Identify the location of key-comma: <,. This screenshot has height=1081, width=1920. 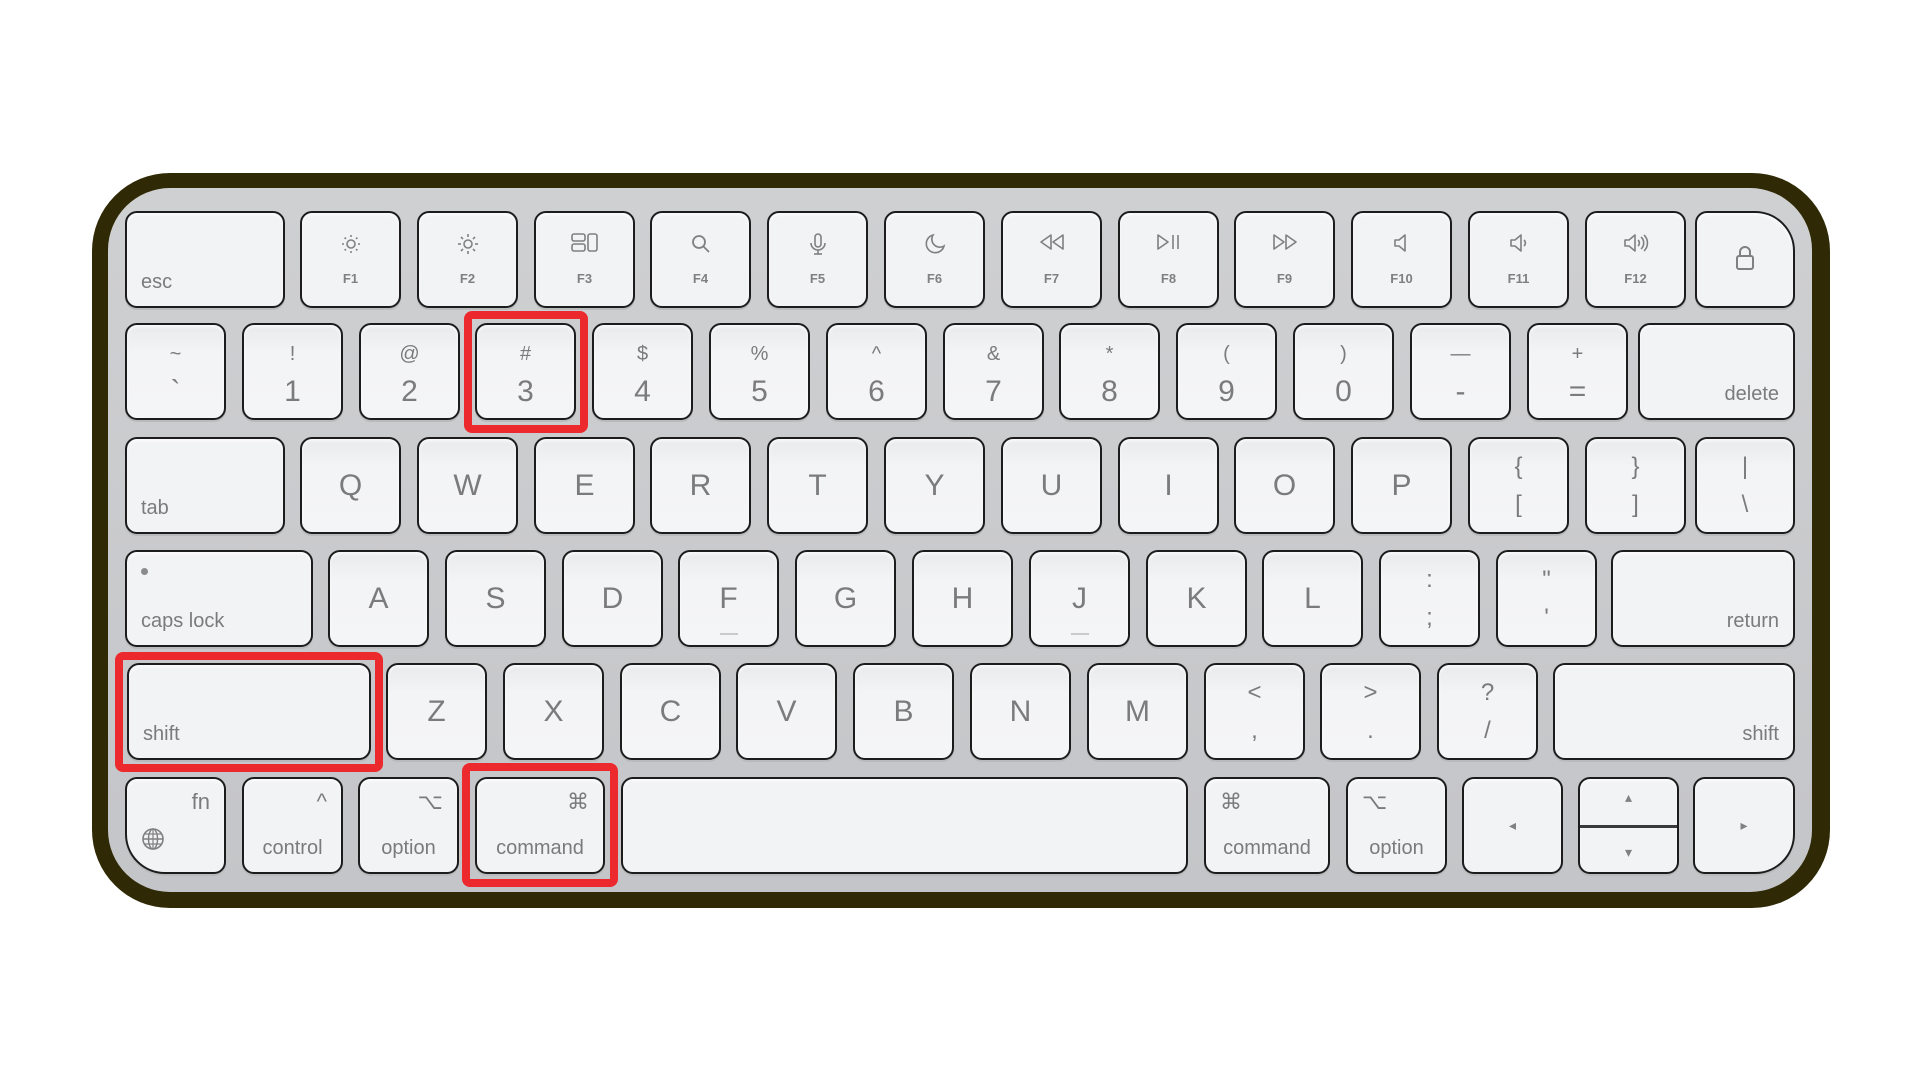
(1254, 711).